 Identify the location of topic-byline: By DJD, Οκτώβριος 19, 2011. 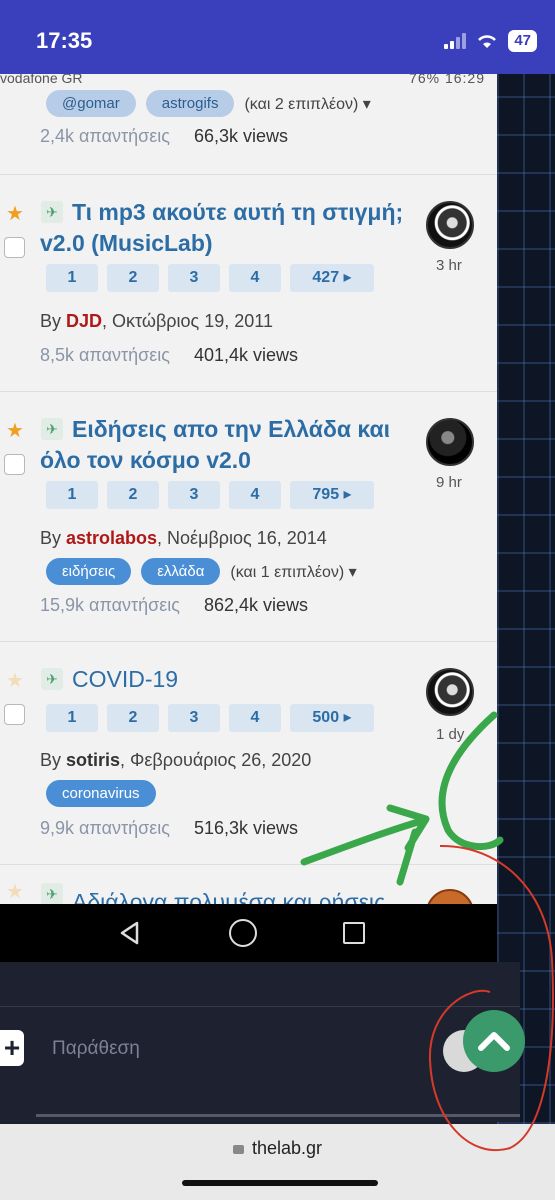
(156, 321).